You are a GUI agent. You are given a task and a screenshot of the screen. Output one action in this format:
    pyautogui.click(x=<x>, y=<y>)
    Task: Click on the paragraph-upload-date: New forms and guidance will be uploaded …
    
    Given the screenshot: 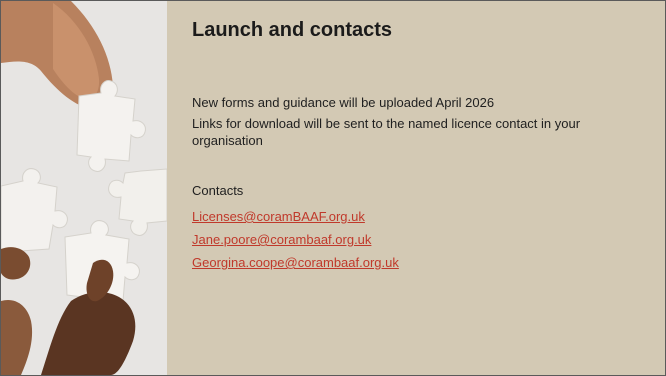 What is the action you would take?
    pyautogui.click(x=343, y=102)
    